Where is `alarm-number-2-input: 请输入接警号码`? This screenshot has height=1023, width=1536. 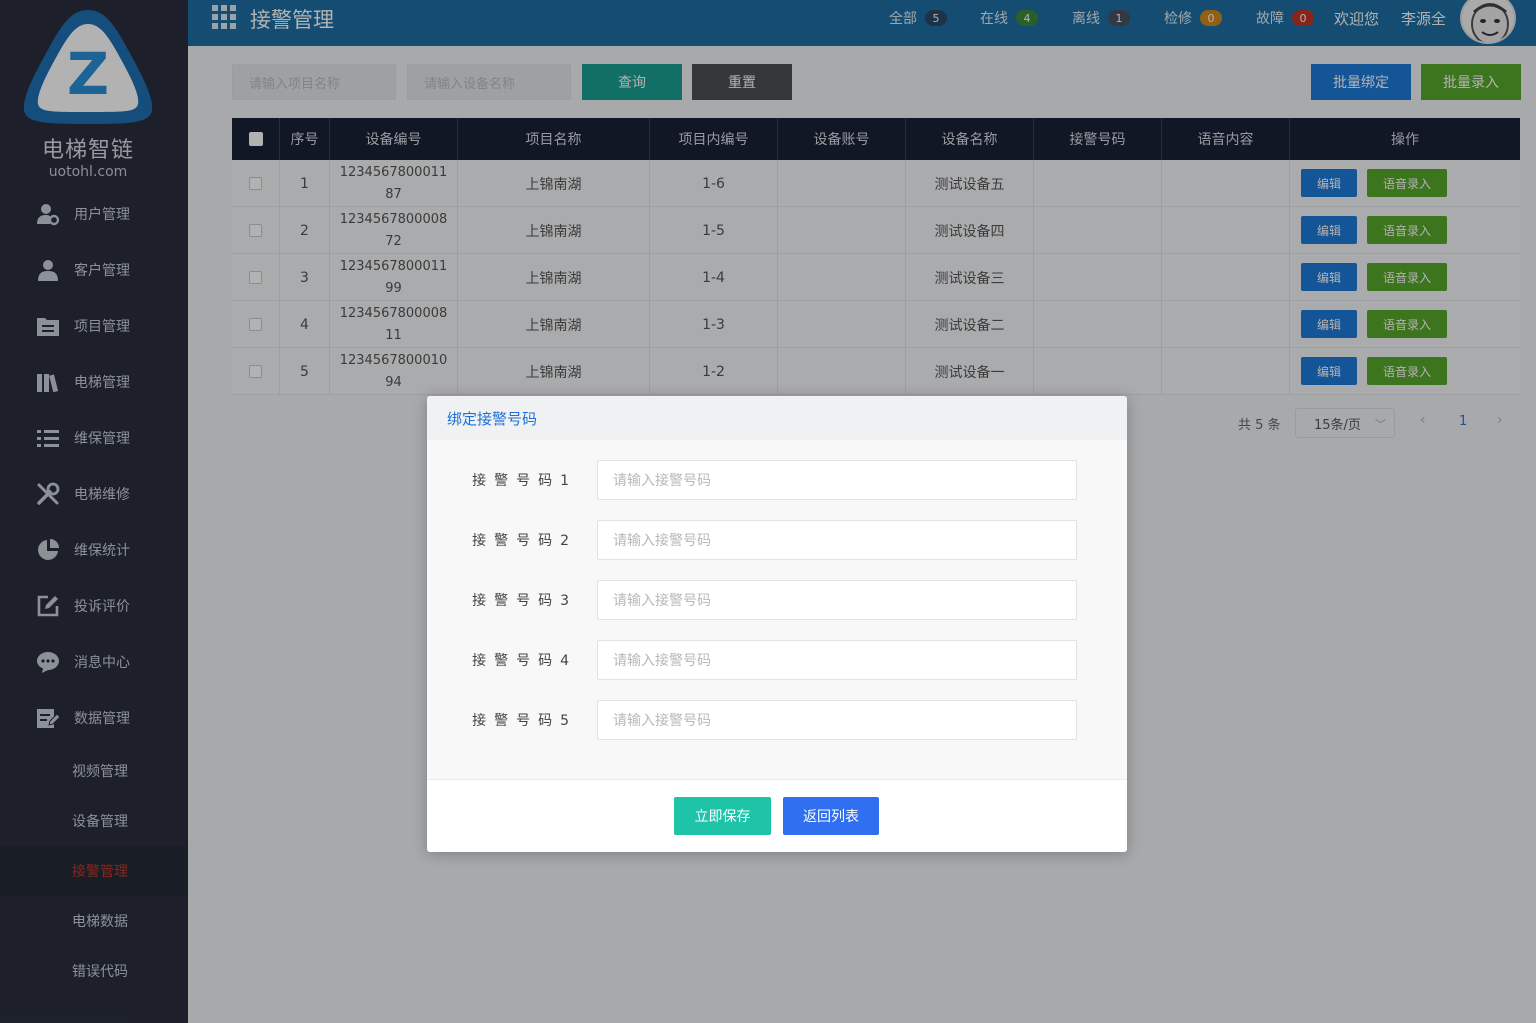
alarm-number-2-input: 请输入接警号码 is located at coordinates (837, 540).